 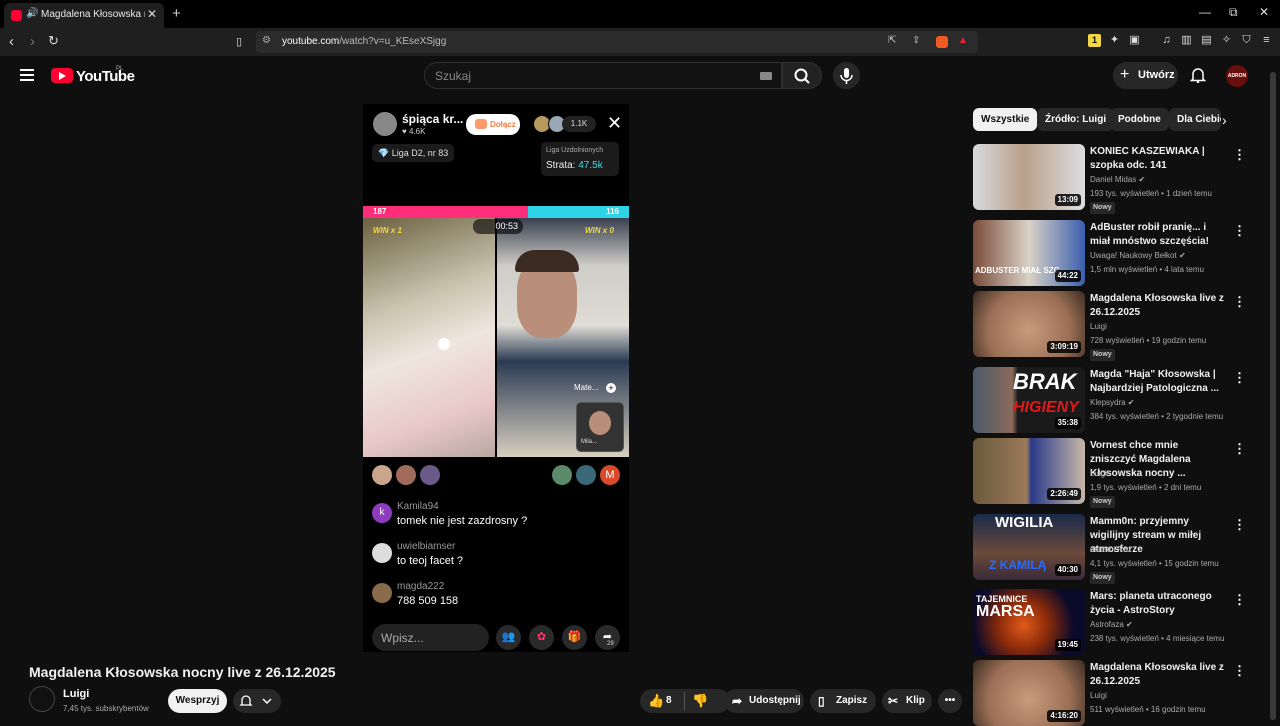 What do you see at coordinates (1094, 40) in the screenshot?
I see `extension-1-icon: 1` at bounding box center [1094, 40].